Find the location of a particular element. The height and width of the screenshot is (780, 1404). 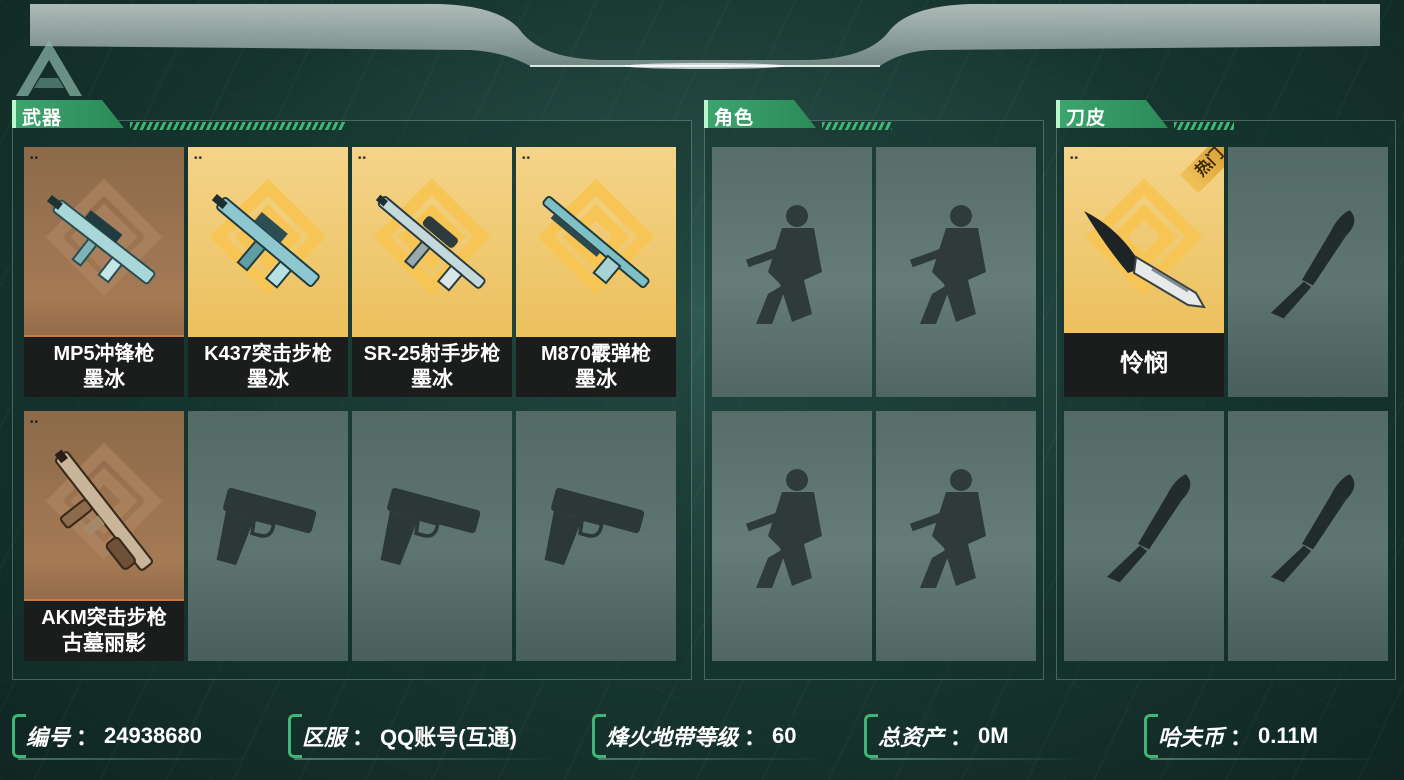

knife-skins-tab-hatch is located at coordinates (1204, 126).